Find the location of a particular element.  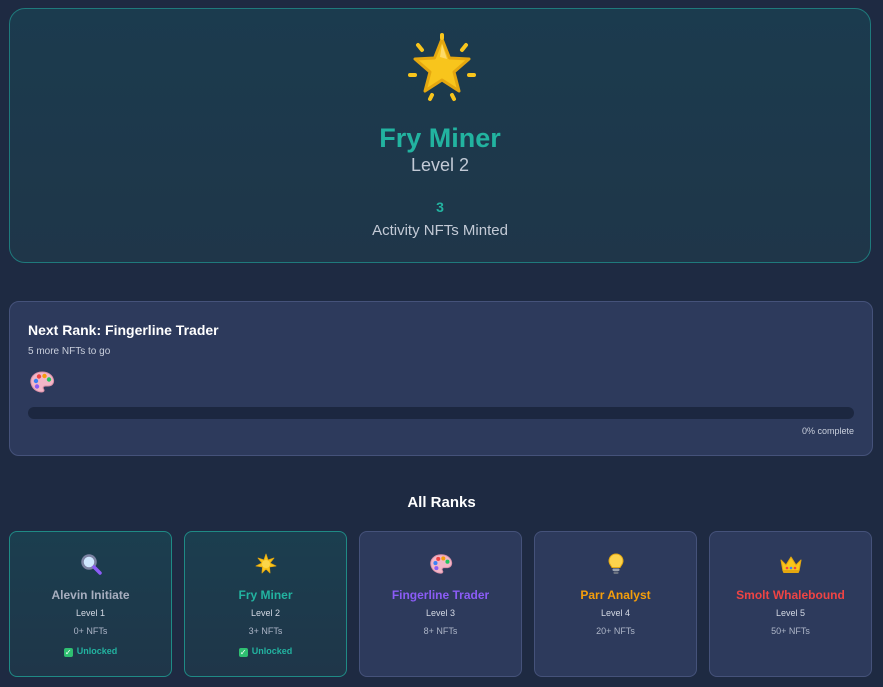

rank-level: Level 5 is located at coordinates (790, 613).